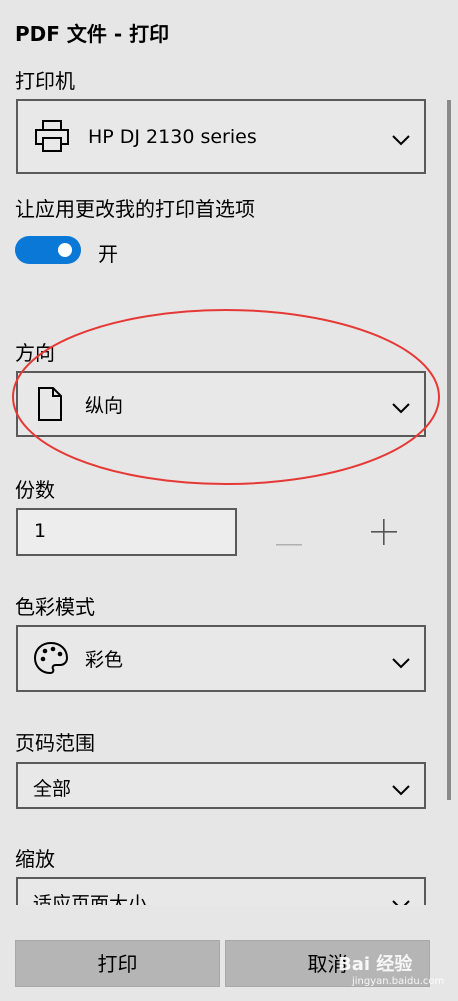 The height and width of the screenshot is (1001, 458). What do you see at coordinates (104, 660) in the screenshot?
I see `color-mode-value: 彩色` at bounding box center [104, 660].